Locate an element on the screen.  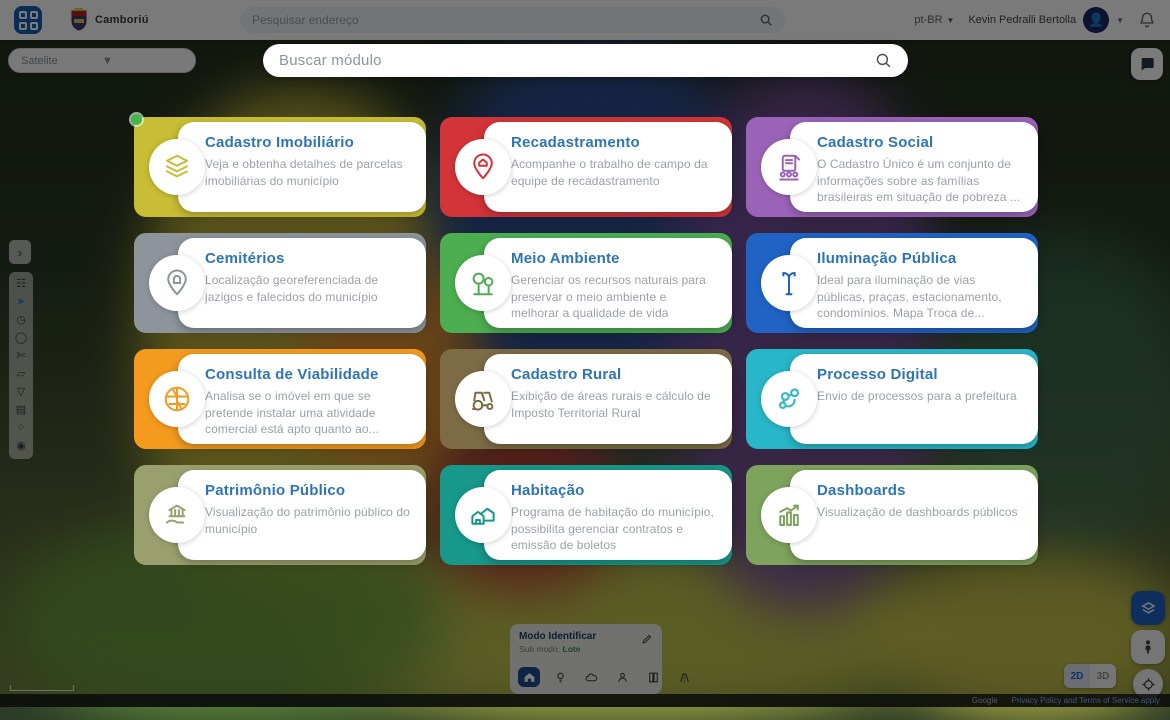
clipboard-people-icon is located at coordinates (789, 167).